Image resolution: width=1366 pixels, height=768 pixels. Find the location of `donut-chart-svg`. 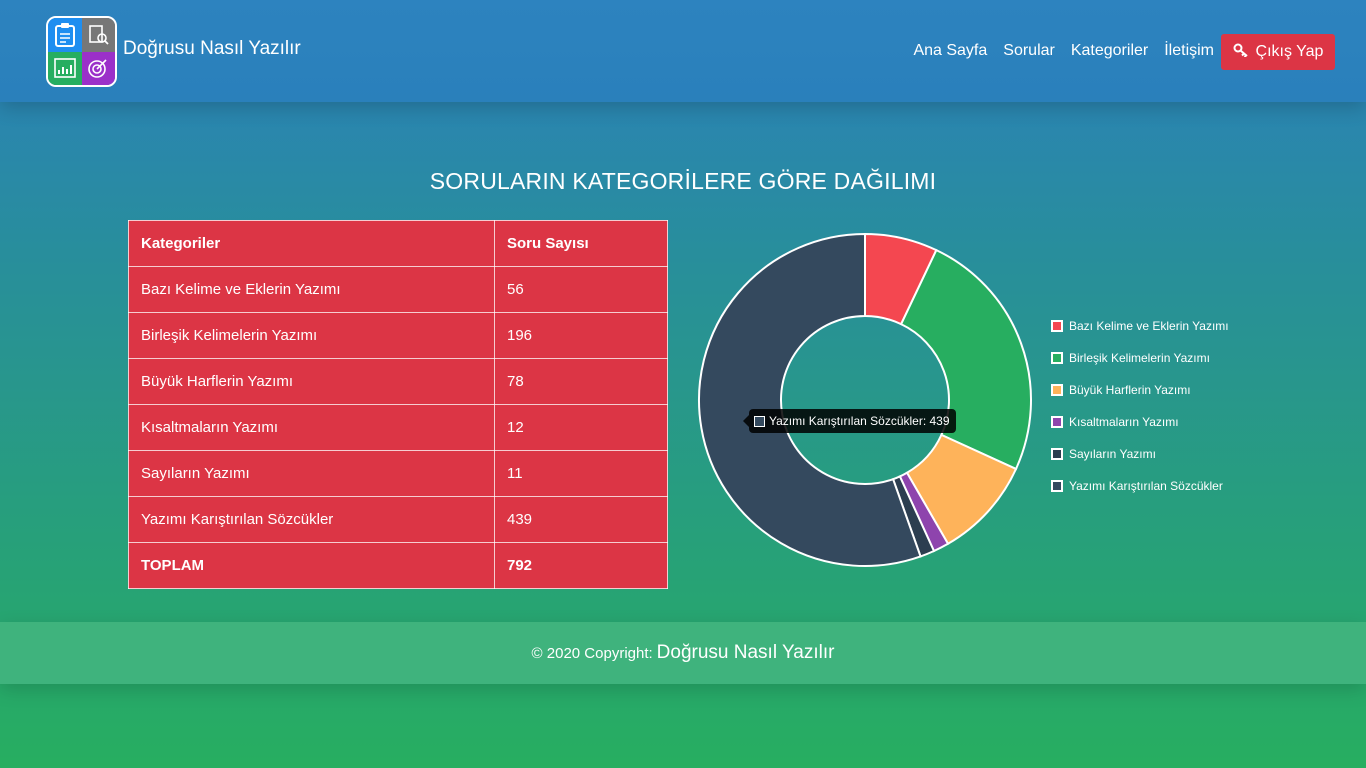

donut-chart-svg is located at coordinates (865, 400).